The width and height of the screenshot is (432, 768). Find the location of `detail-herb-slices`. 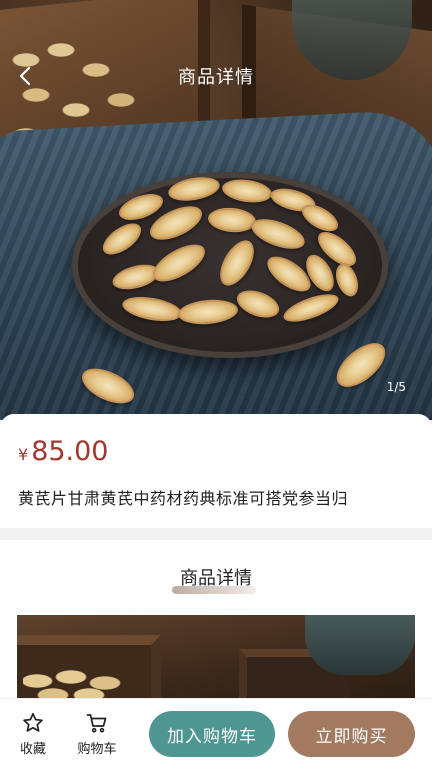

detail-herb-slices is located at coordinates (83, 684).